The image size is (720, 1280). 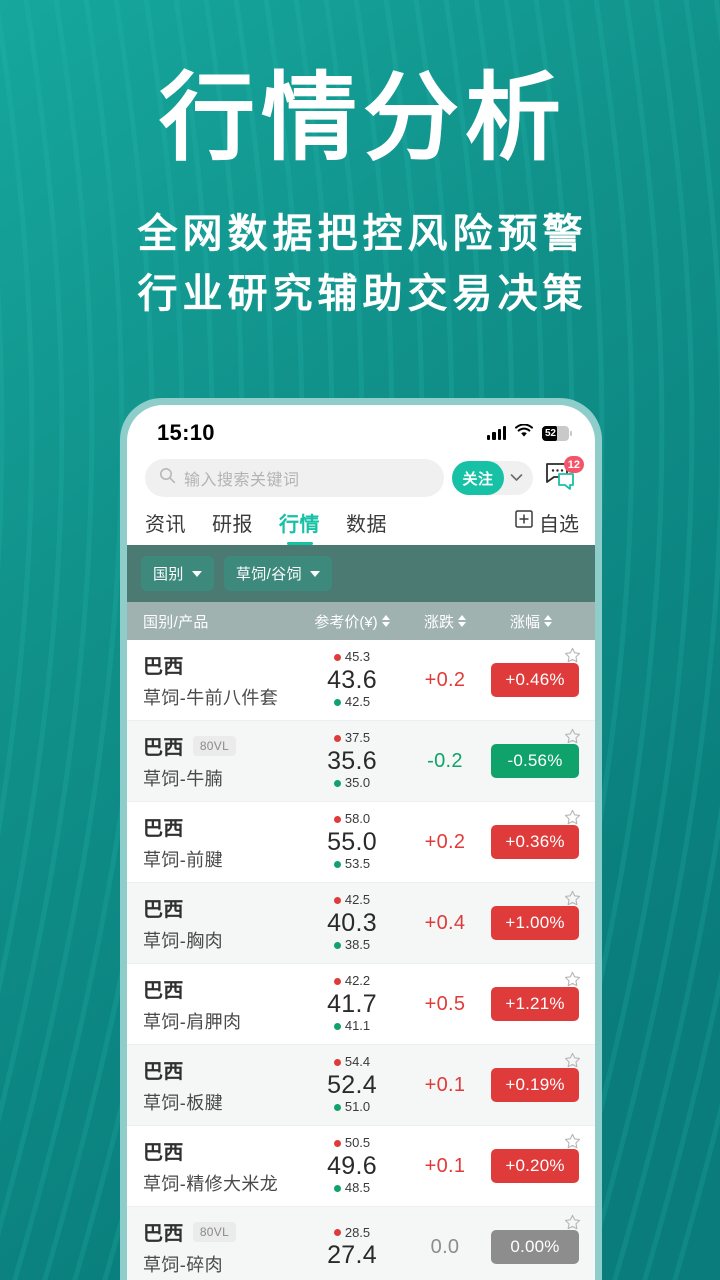 What do you see at coordinates (183, 860) in the screenshot?
I see `row-product: 草饲-前腱` at bounding box center [183, 860].